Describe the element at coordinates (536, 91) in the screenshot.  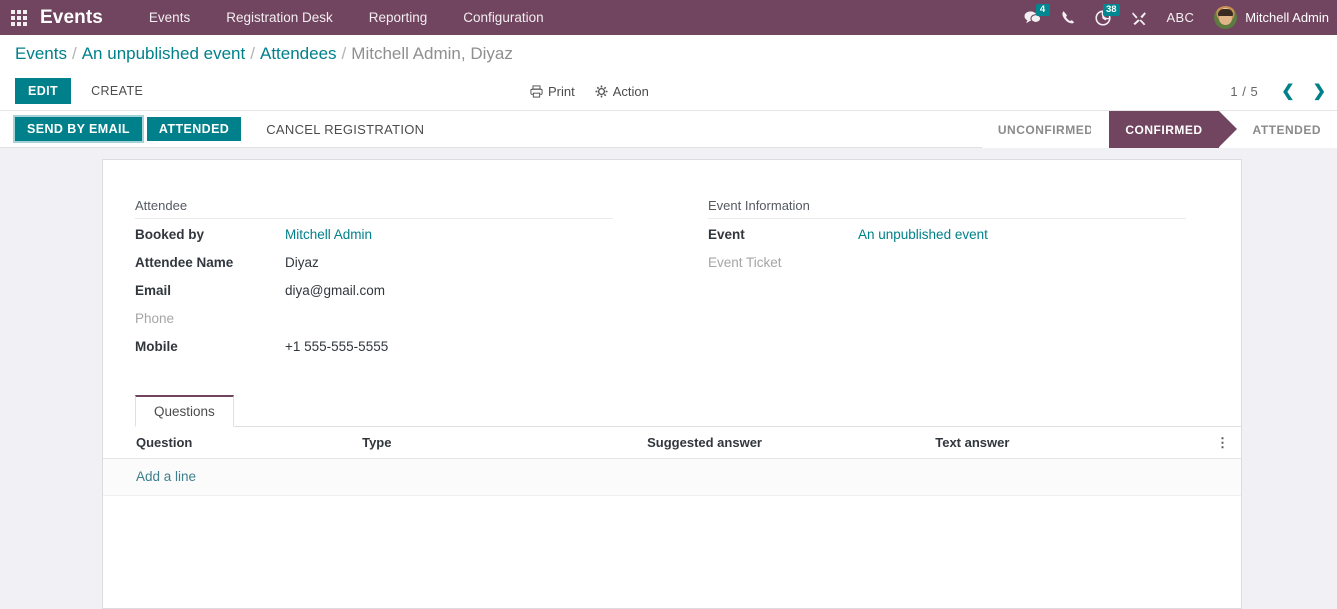
I see `printer-icon` at that location.